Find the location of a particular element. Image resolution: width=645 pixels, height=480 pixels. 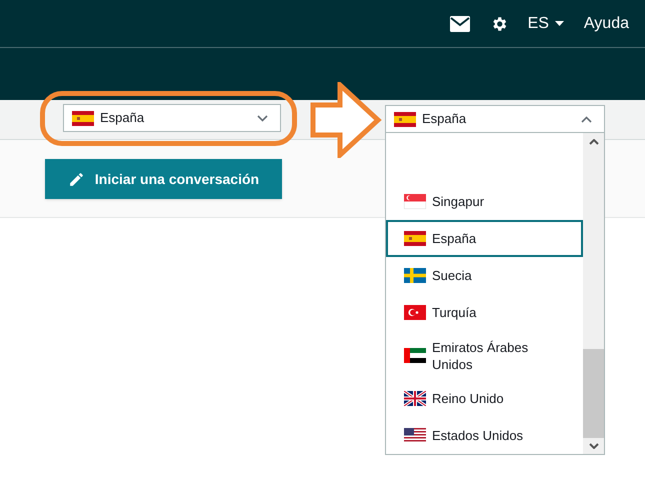

help-link: Ayuda is located at coordinates (606, 24).